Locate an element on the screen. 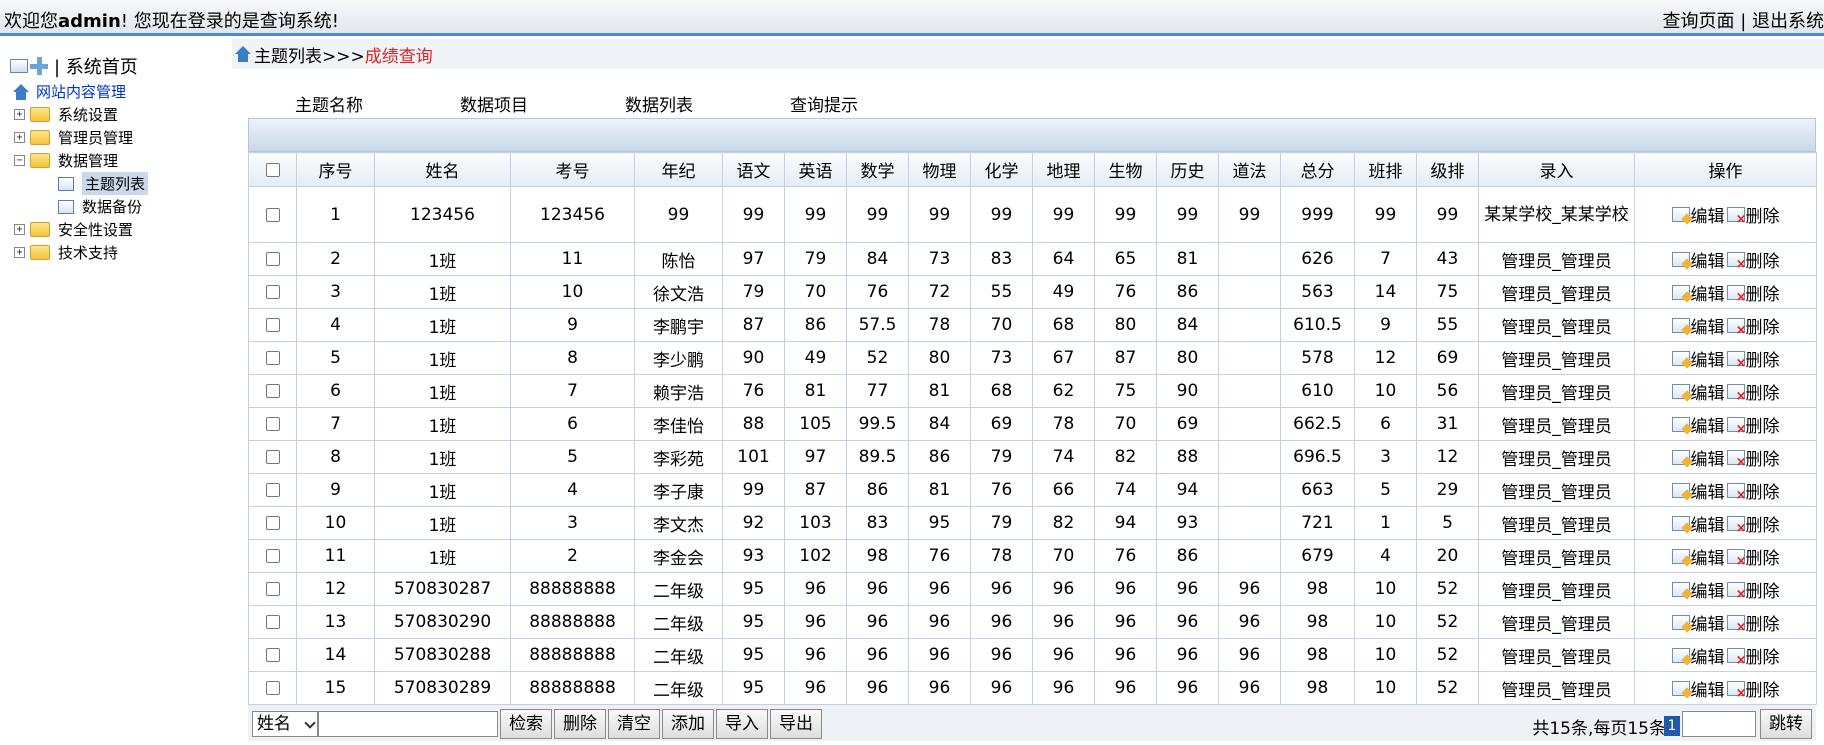 Image resolution: width=1824 pixels, height=745 pixels. page-number-input is located at coordinates (1719, 724).